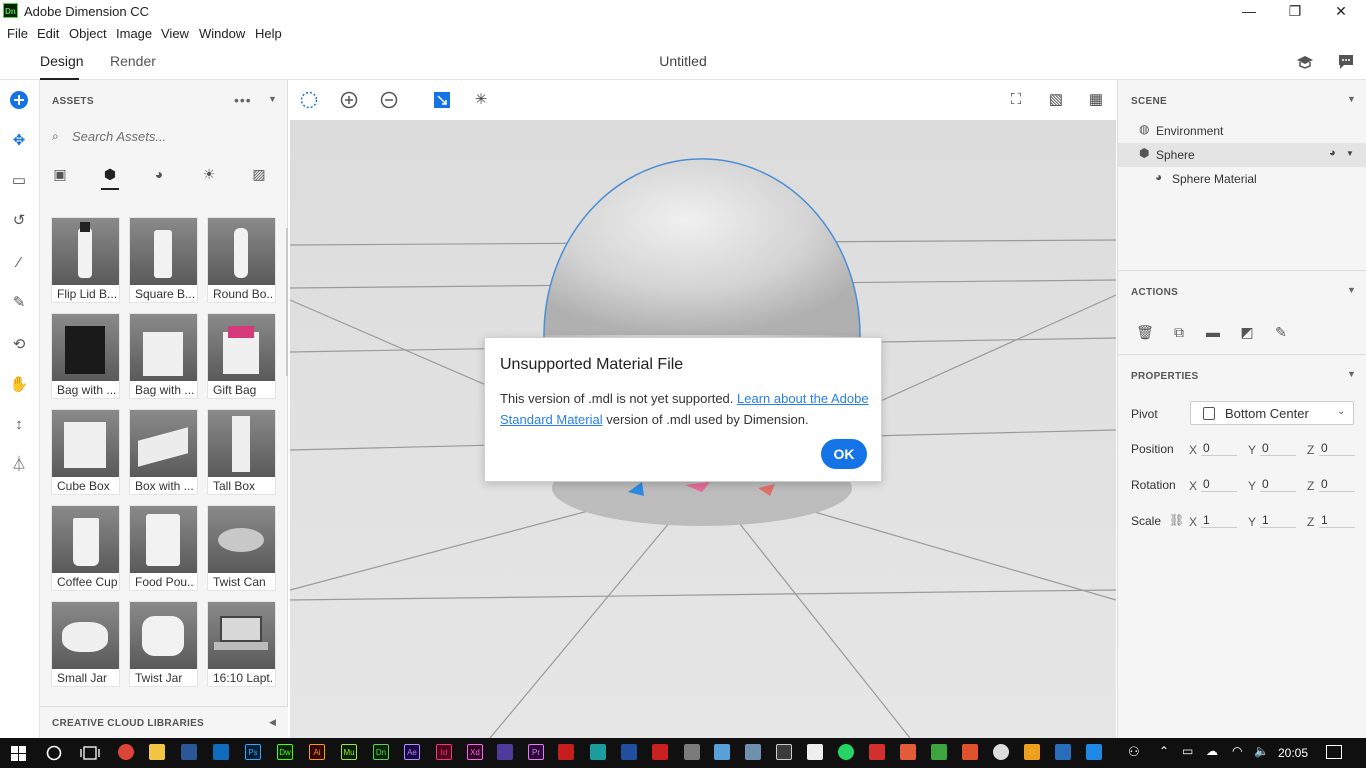 The image size is (1366, 768). Describe the element at coordinates (1242, 155) in the screenshot. I see `scene-item-sphere: ⬢ Sphere ◕ ▼` at that location.